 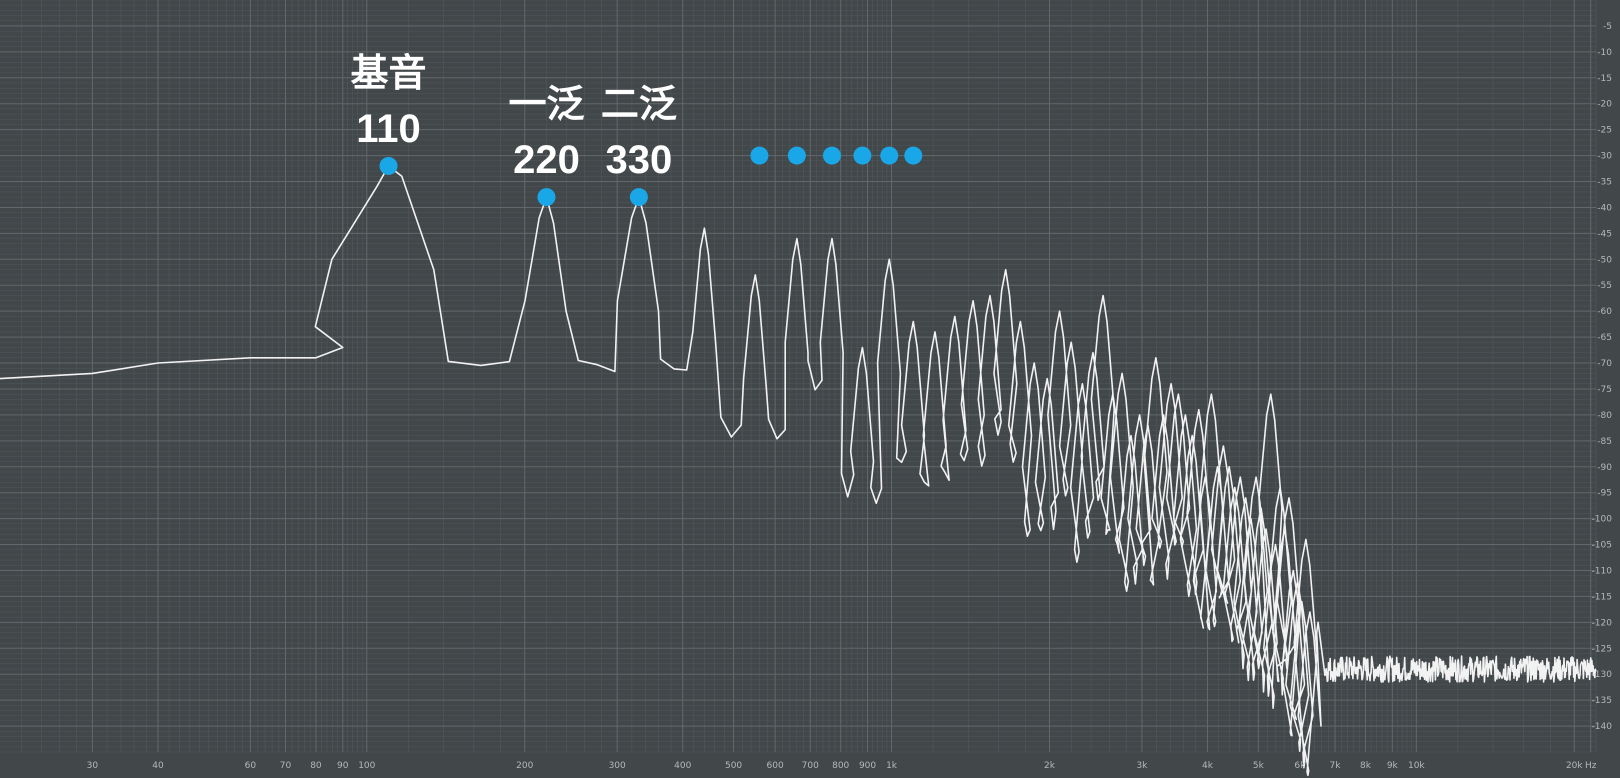 I want to click on y-tick-label: -110, so click(x=1602, y=571).